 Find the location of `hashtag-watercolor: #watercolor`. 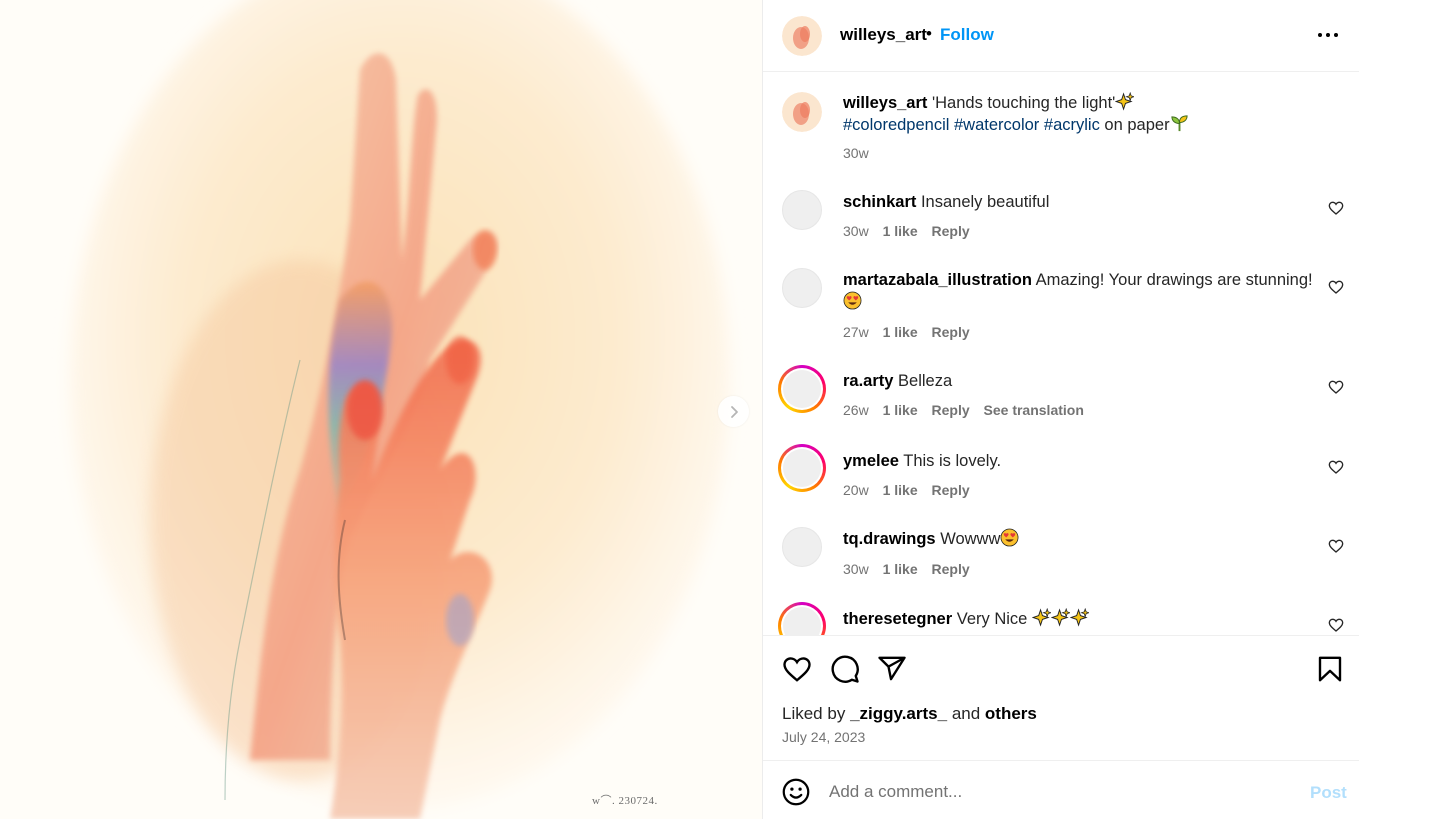

hashtag-watercolor: #watercolor is located at coordinates (996, 125).